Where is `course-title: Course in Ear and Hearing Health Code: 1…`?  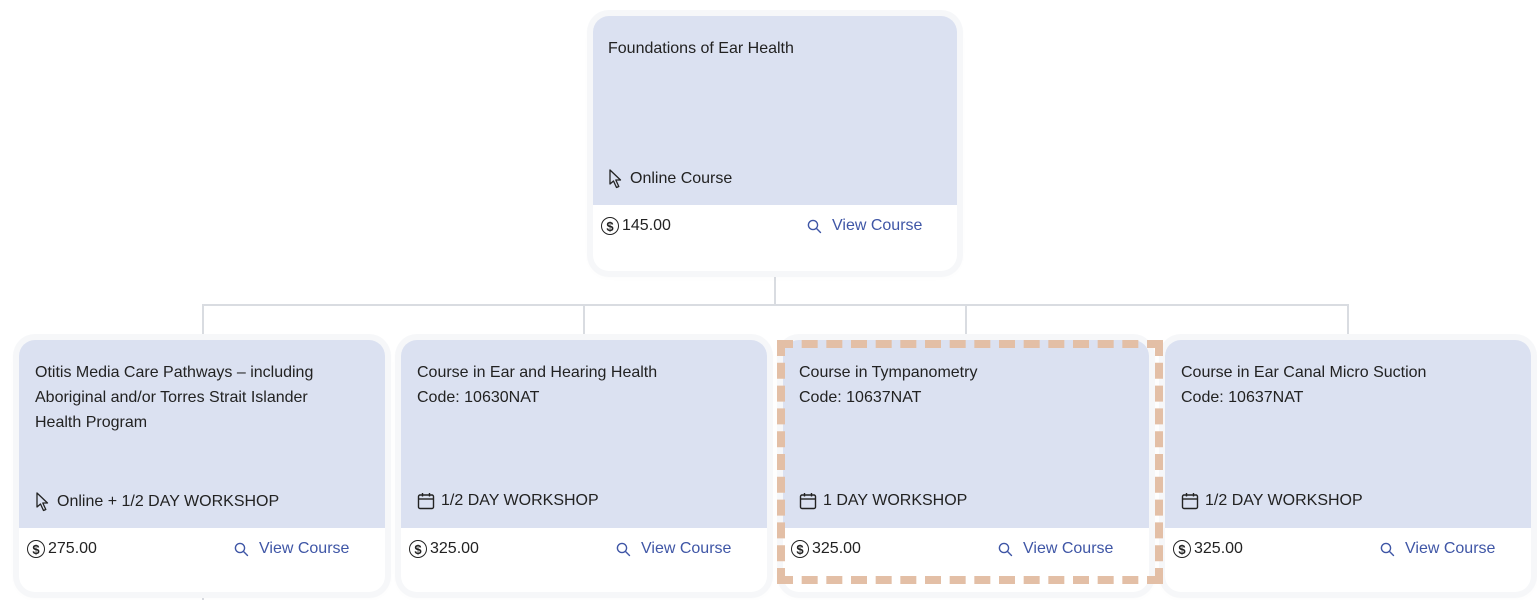 course-title: Course in Ear and Hearing Health Code: 1… is located at coordinates (537, 385).